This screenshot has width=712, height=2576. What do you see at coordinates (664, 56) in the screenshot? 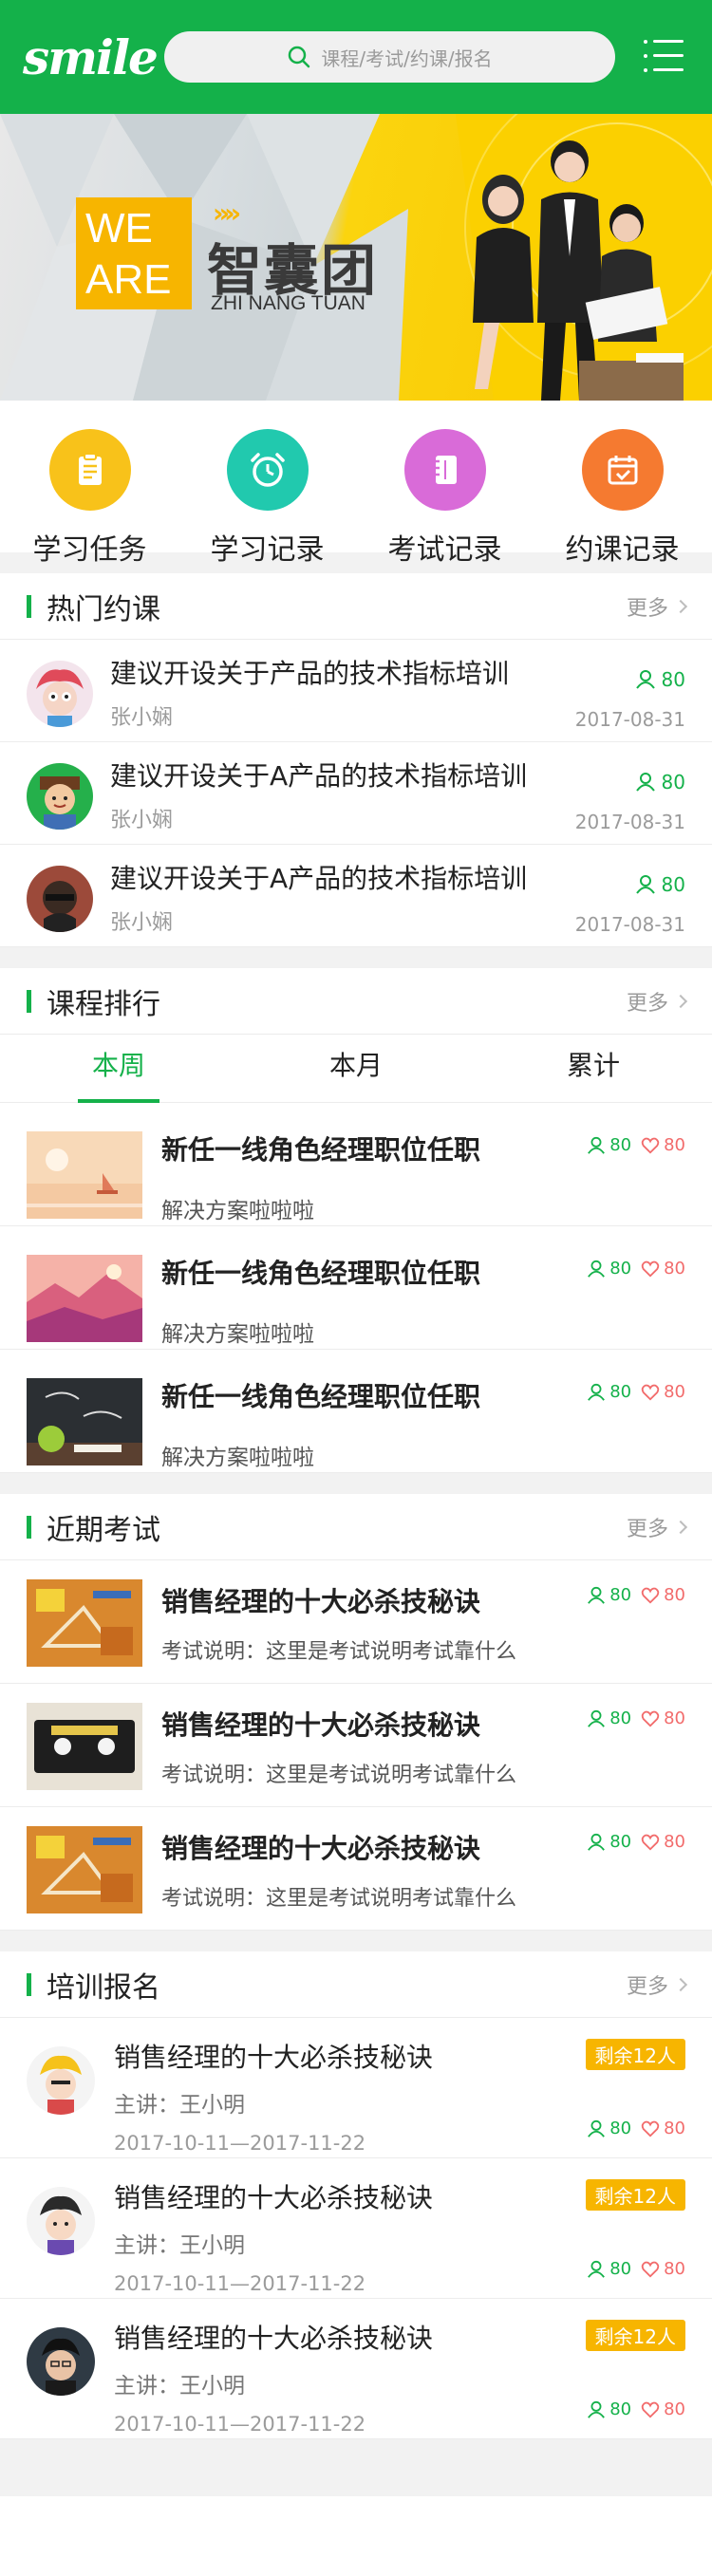
I see `menu-icon` at bounding box center [664, 56].